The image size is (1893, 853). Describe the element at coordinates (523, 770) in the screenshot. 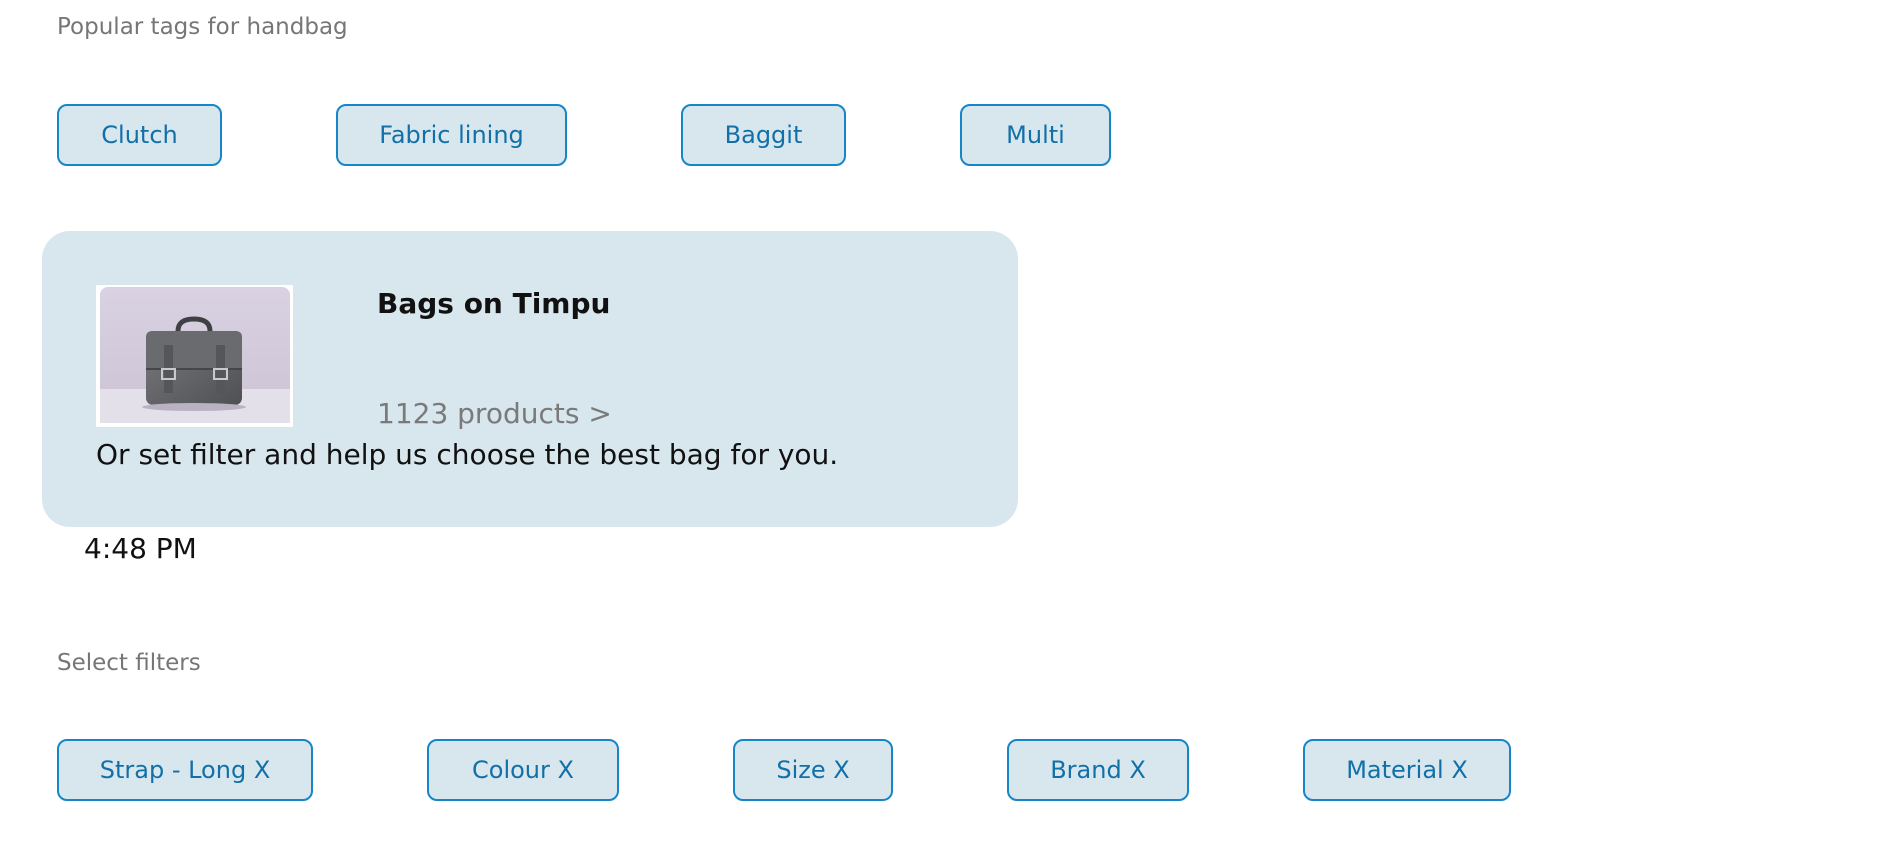

I see `filter-chip-colour: Colour X` at that location.